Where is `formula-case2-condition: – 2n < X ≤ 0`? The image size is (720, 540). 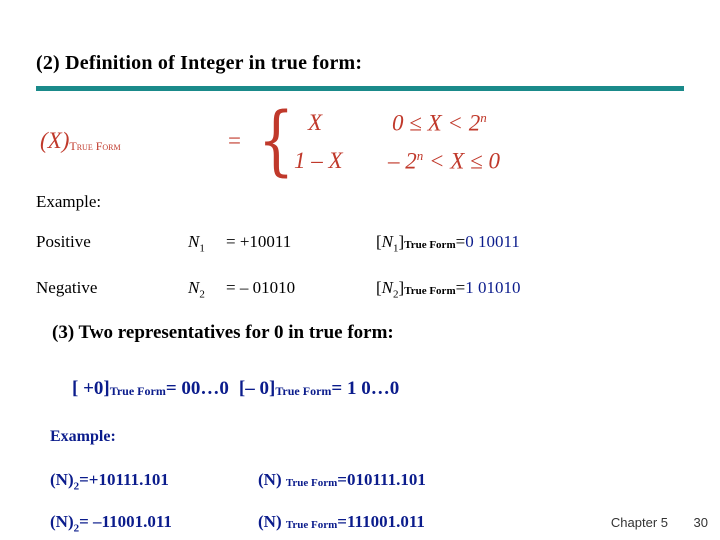
formula-case2-condition: – 2n < X ≤ 0 is located at coordinates (444, 161).